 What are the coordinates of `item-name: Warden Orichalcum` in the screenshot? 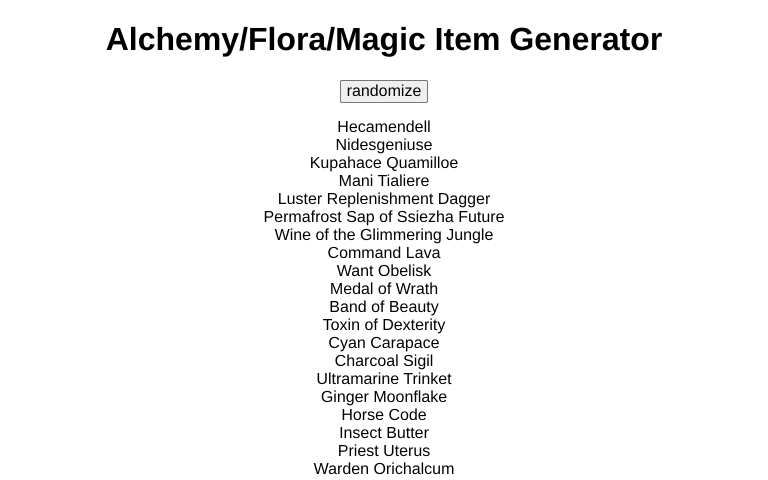 It's located at (384, 470).